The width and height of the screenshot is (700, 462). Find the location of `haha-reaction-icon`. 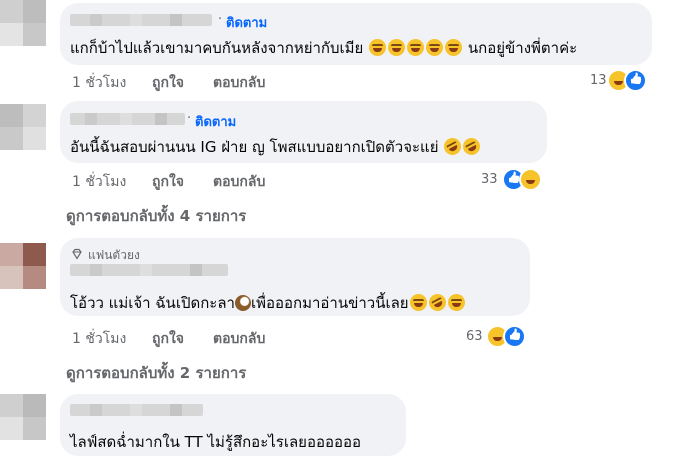

haha-reaction-icon is located at coordinates (530, 179).